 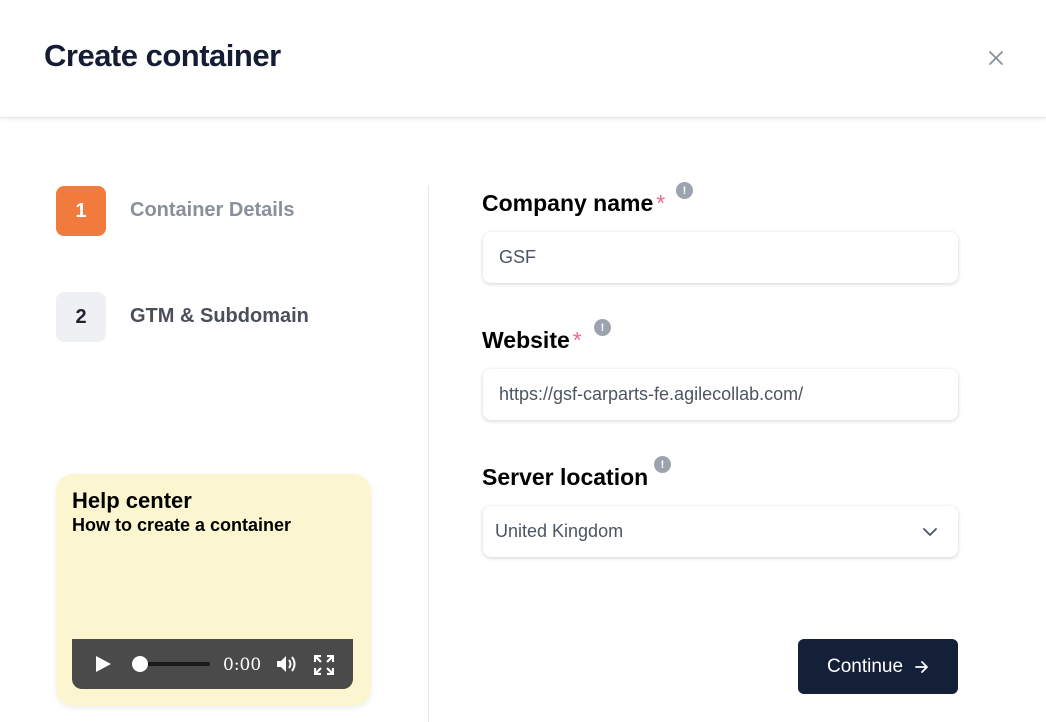 I want to click on play-button, so click(x=103, y=664).